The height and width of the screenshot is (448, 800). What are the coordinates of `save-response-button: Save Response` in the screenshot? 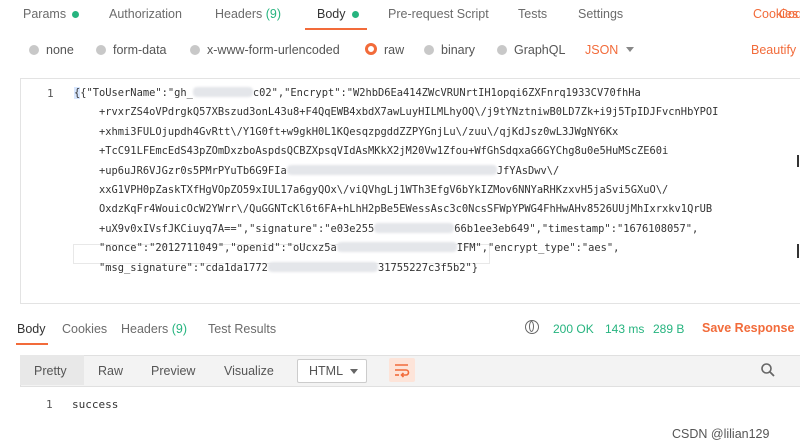 It's located at (751, 328).